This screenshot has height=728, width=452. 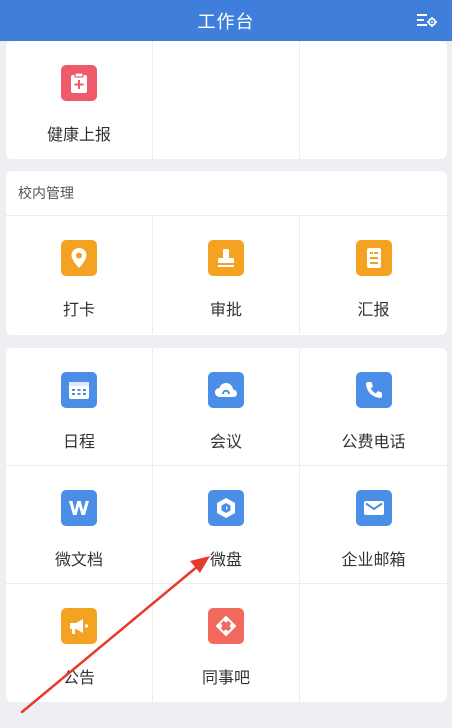 I want to click on drive-icon, so click(x=226, y=508).